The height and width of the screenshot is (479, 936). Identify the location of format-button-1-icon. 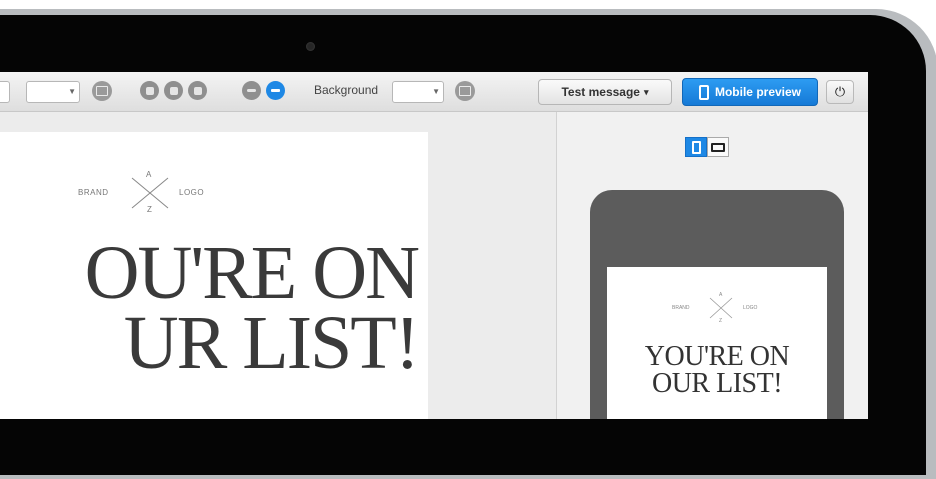
(149, 90).